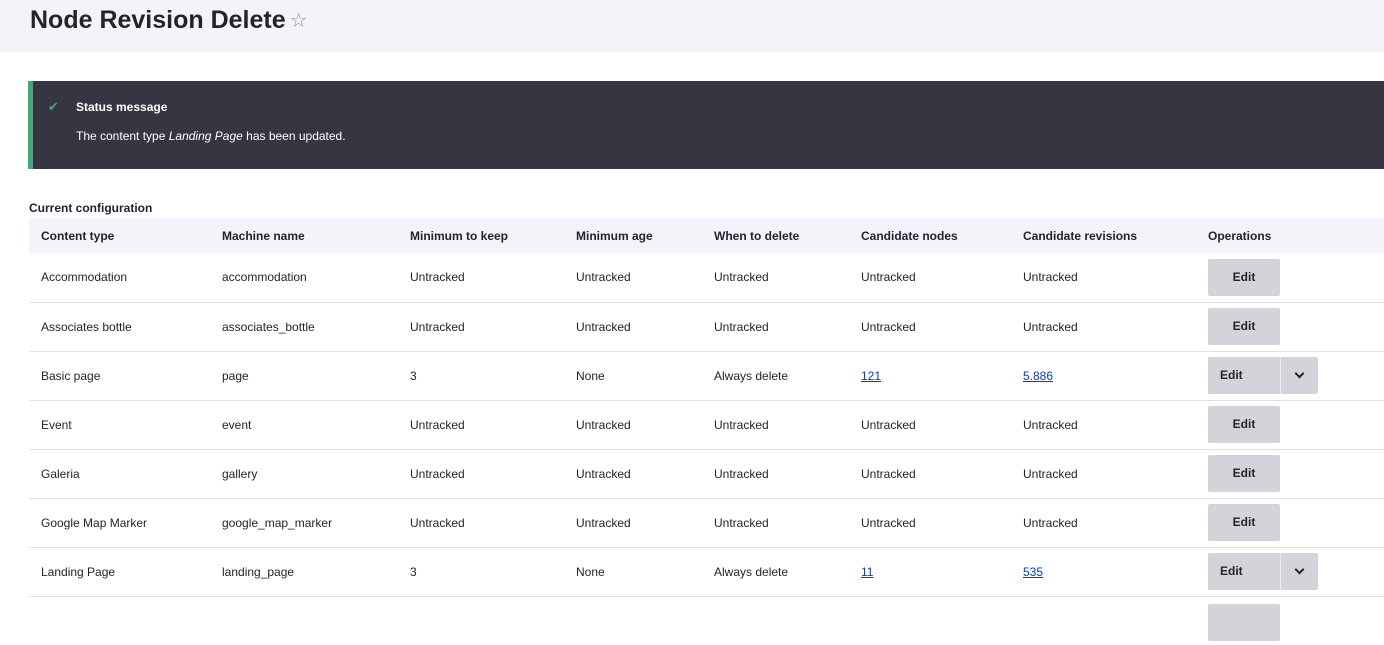 Image resolution: width=1384 pixels, height=645 pixels. Describe the element at coordinates (304, 523) in the screenshot. I see `cell-machine-name: google_map_marker` at that location.